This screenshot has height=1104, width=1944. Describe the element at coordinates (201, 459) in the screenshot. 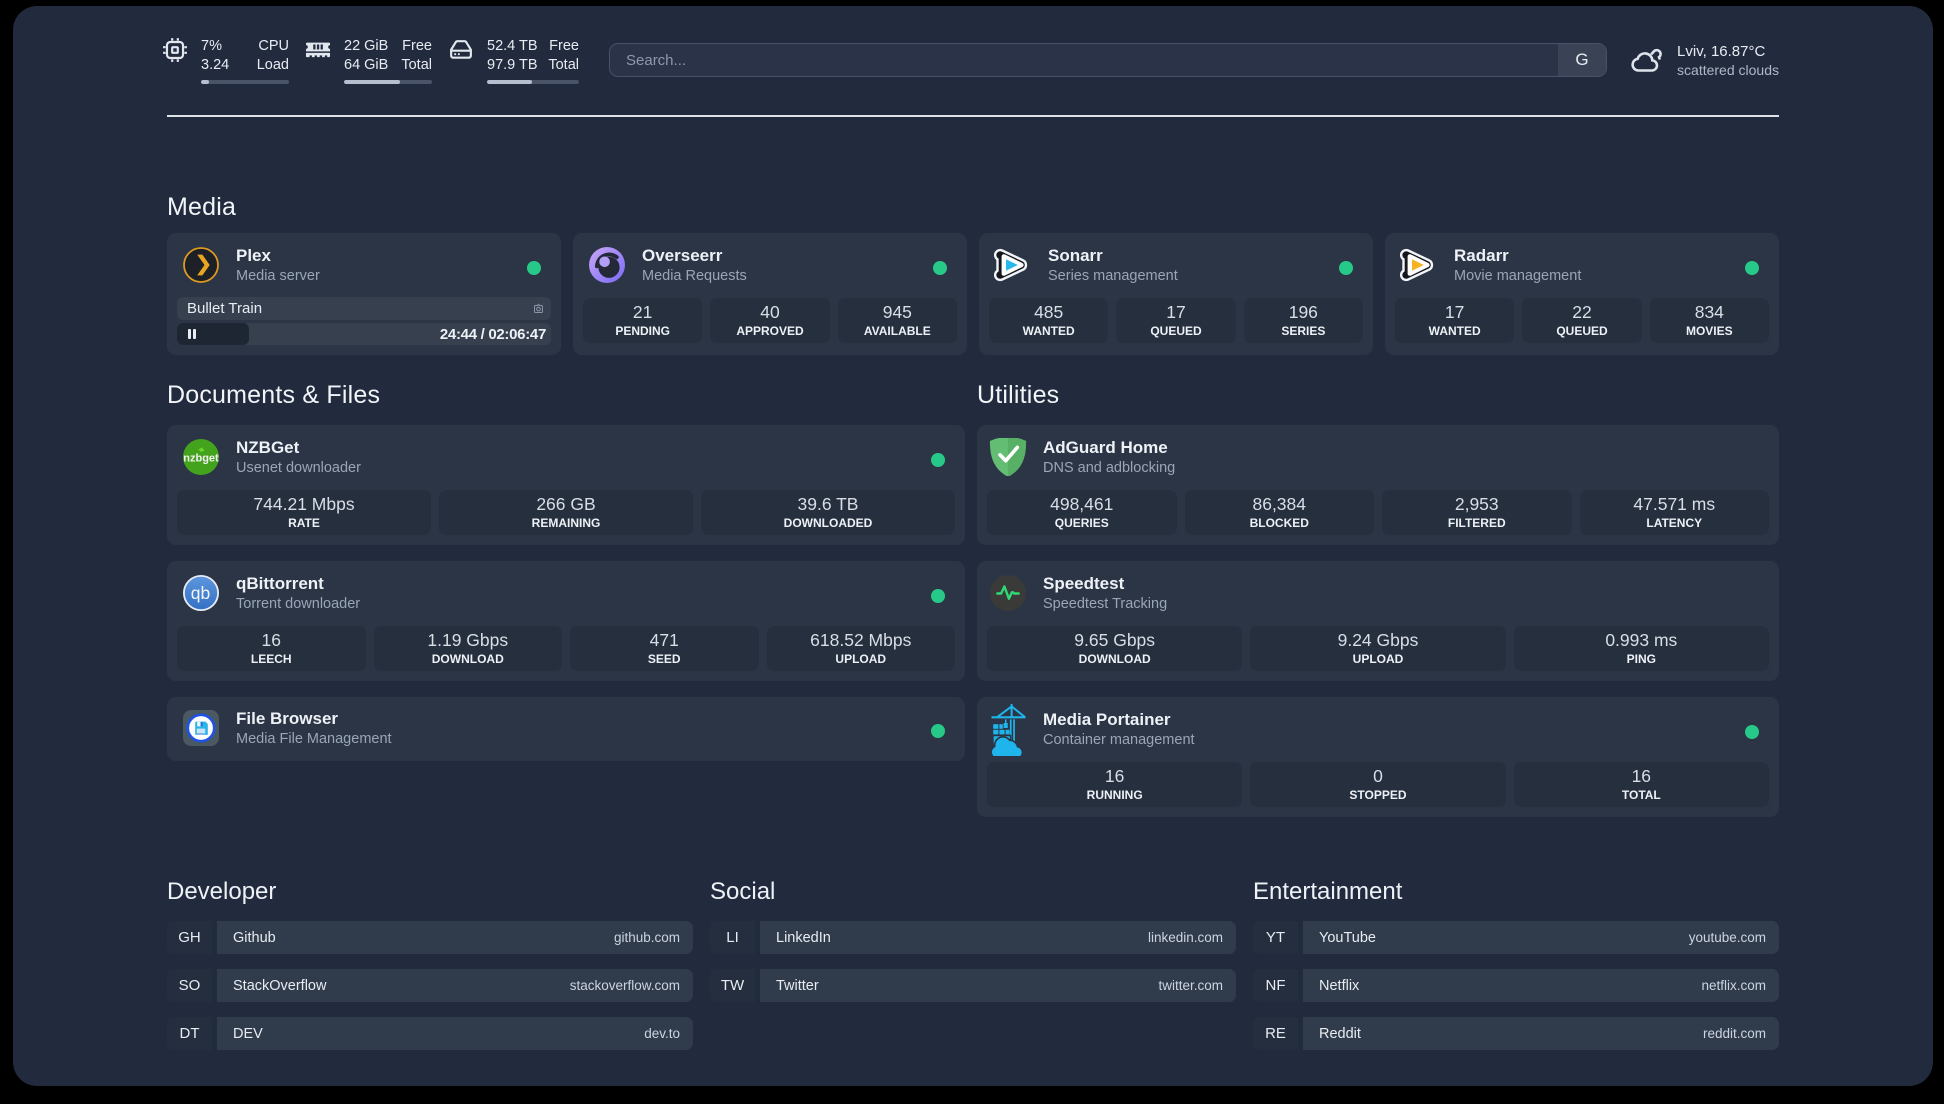

I see `svg-text: nzbget` at that location.